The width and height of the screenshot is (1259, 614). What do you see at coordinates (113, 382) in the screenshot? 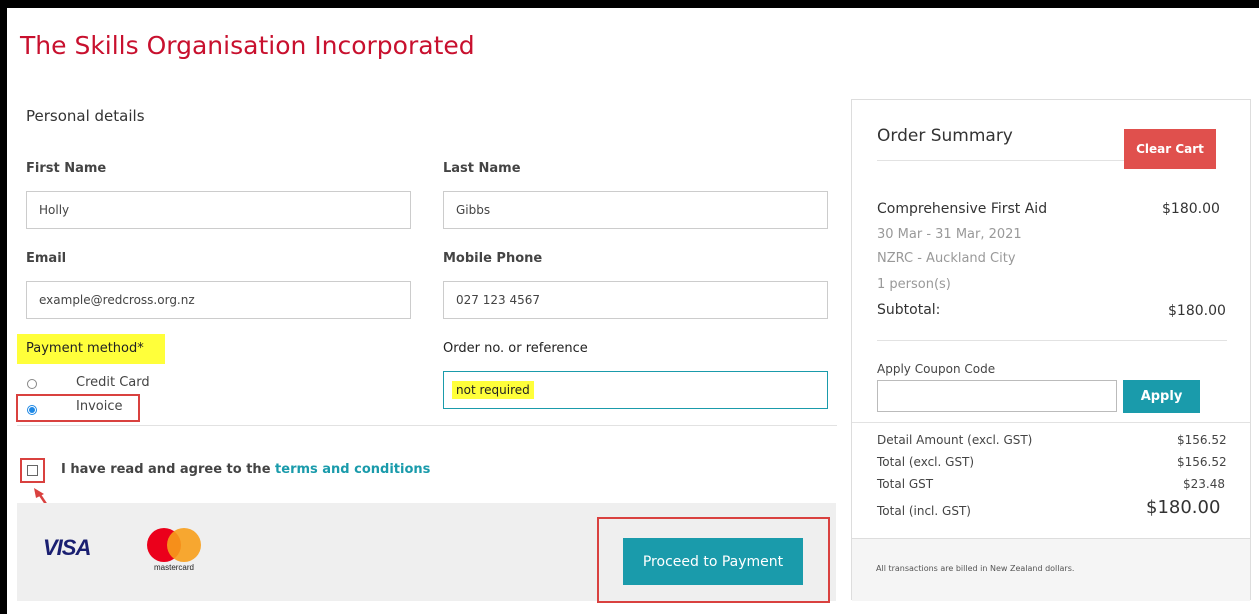
I see `credit-card-option-label: Credit Card` at bounding box center [113, 382].